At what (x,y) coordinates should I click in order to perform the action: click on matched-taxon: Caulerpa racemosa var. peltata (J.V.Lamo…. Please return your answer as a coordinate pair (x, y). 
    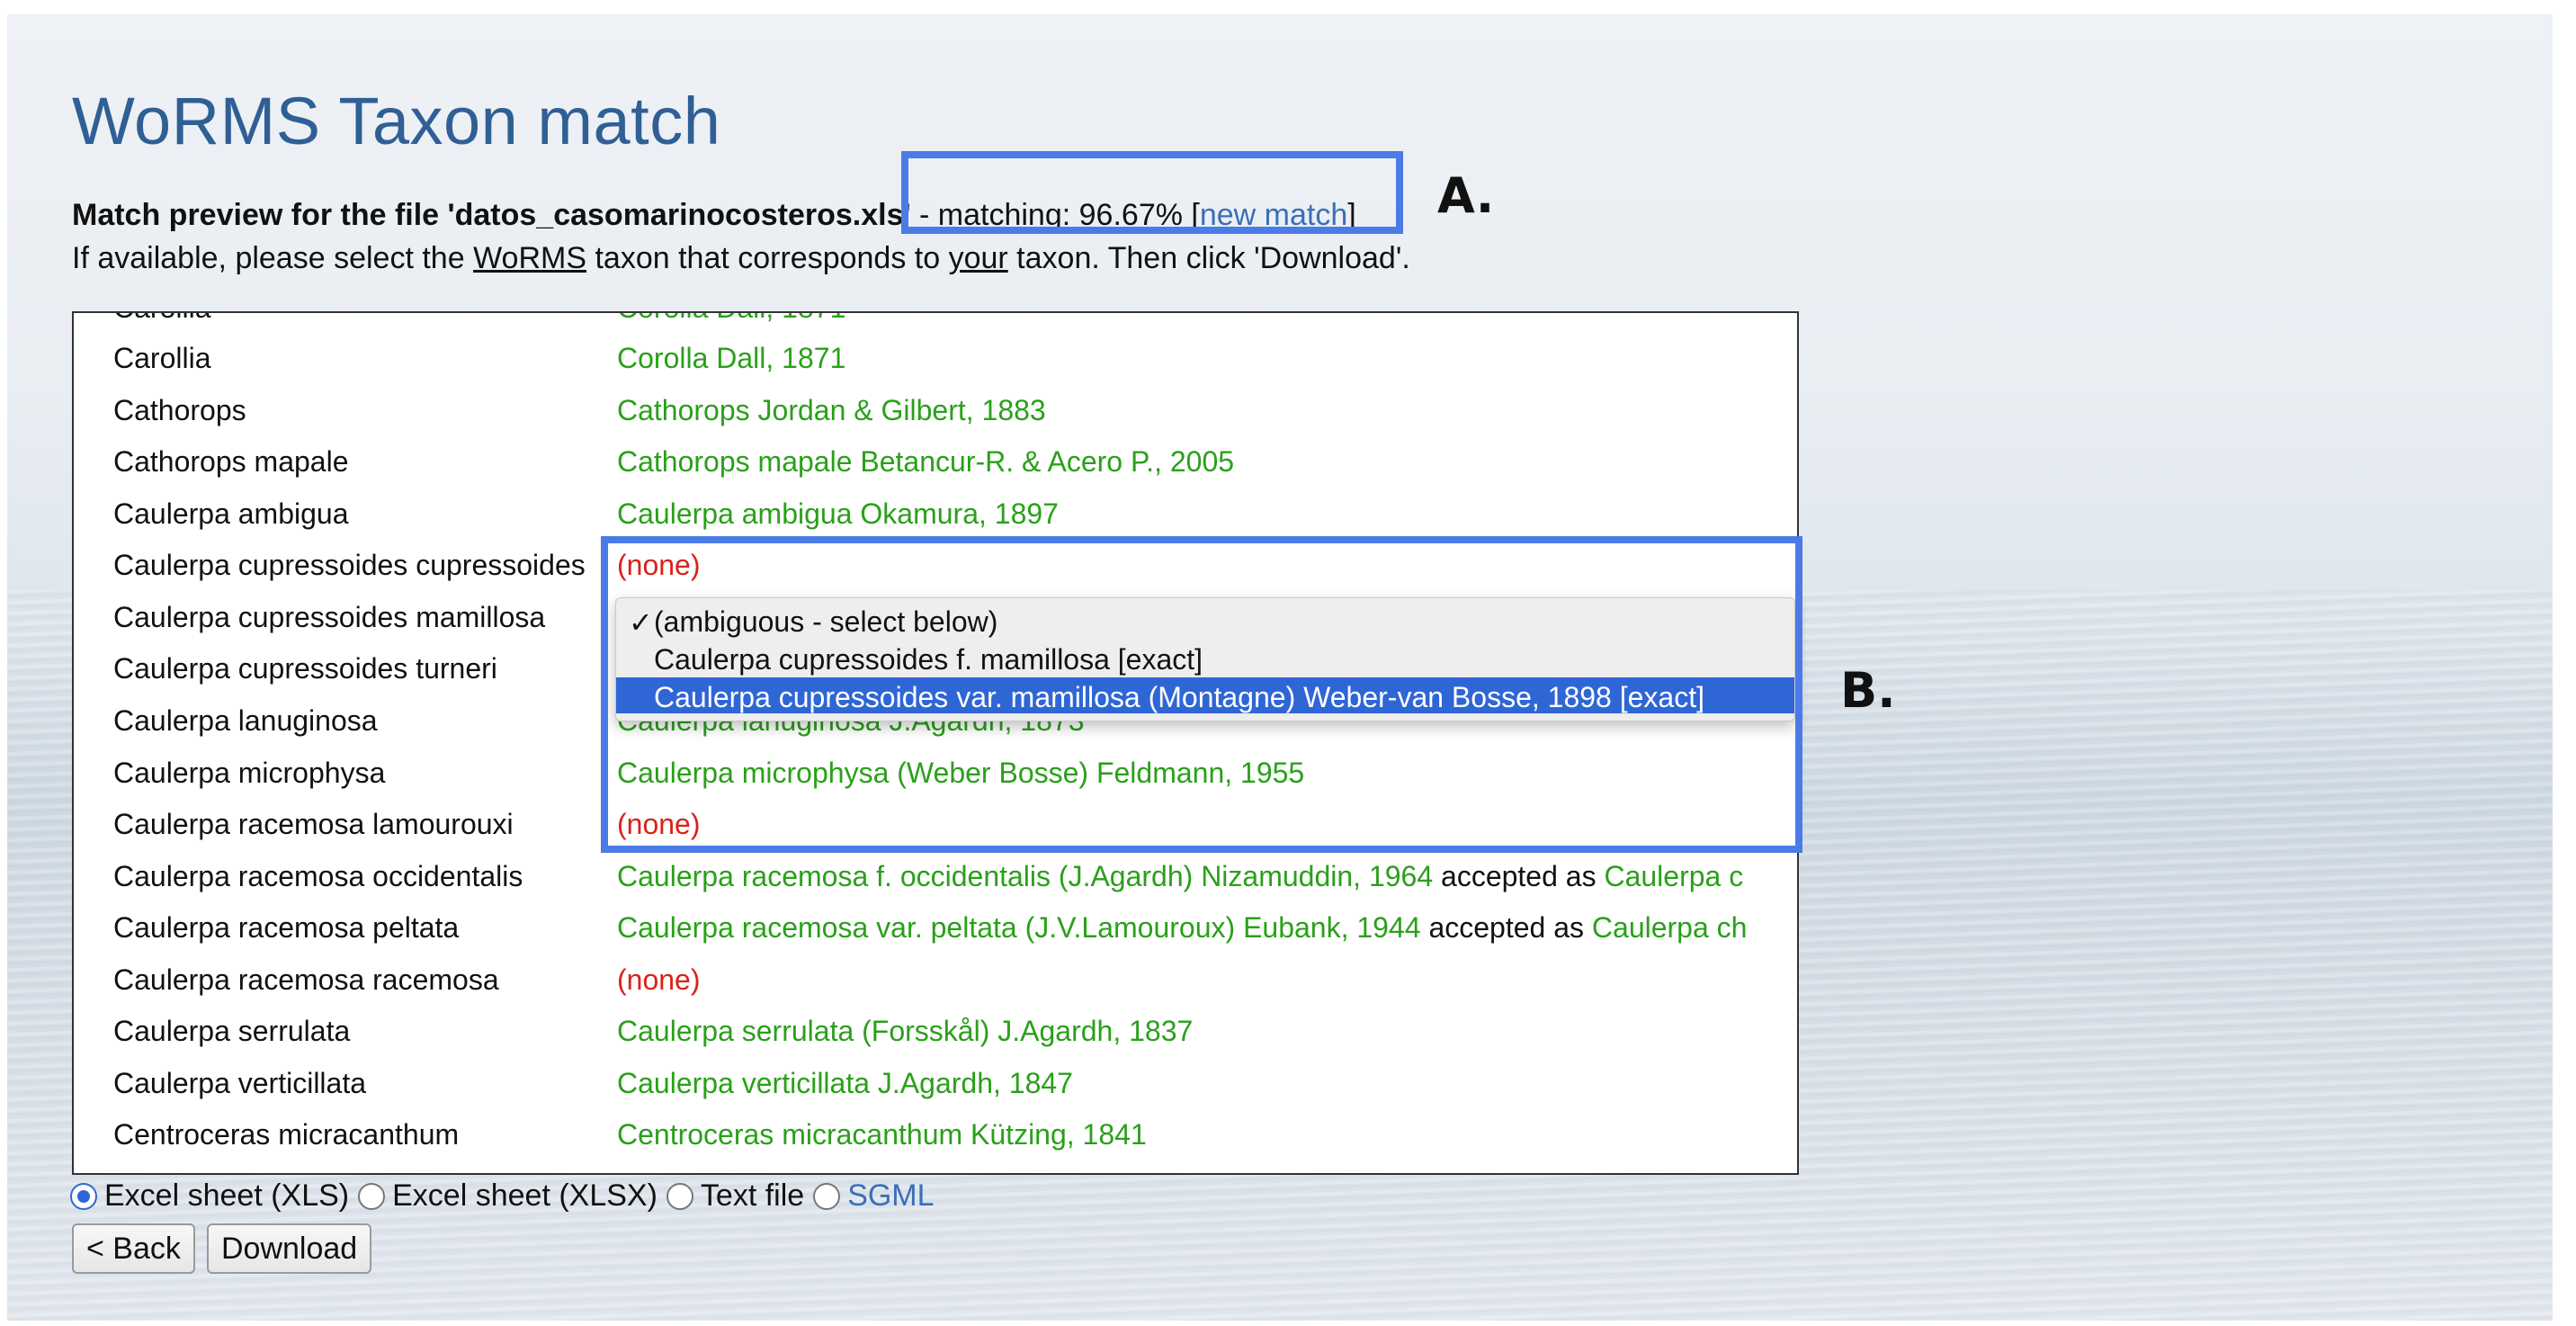
    Looking at the image, I should click on (1019, 927).